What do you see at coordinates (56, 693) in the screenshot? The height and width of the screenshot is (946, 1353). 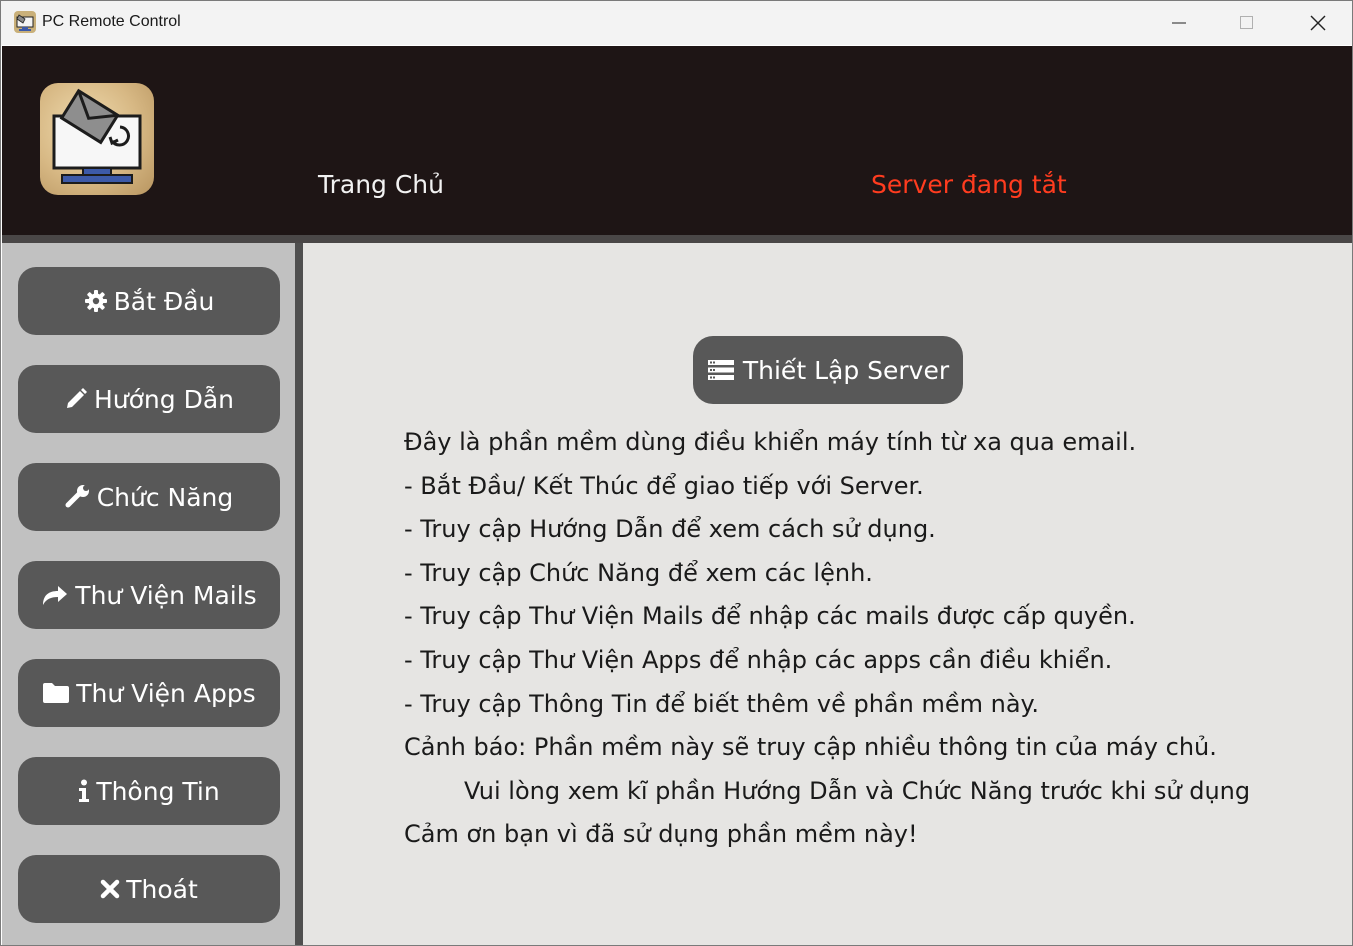 I see `folder-icon` at bounding box center [56, 693].